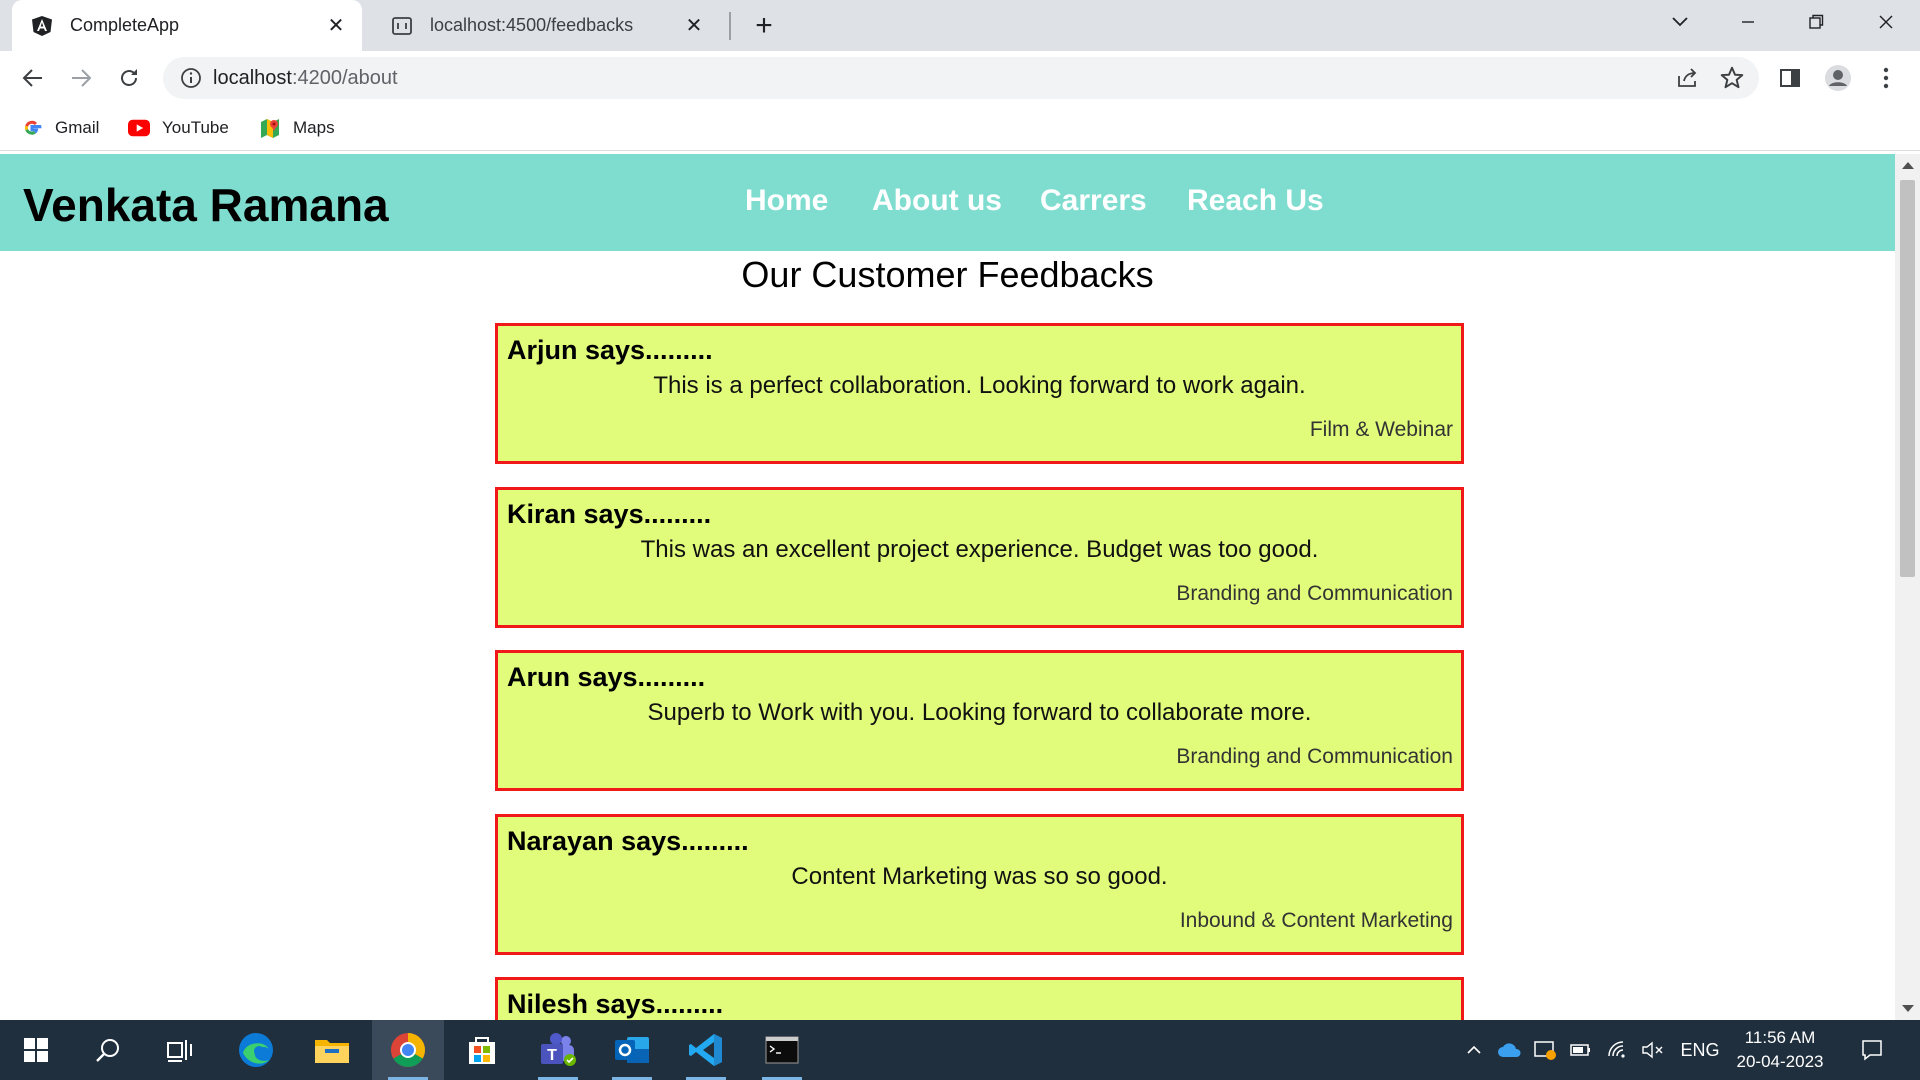 The width and height of the screenshot is (1920, 1080). What do you see at coordinates (206, 205) in the screenshot?
I see `site-brand: Venkata Ramana` at bounding box center [206, 205].